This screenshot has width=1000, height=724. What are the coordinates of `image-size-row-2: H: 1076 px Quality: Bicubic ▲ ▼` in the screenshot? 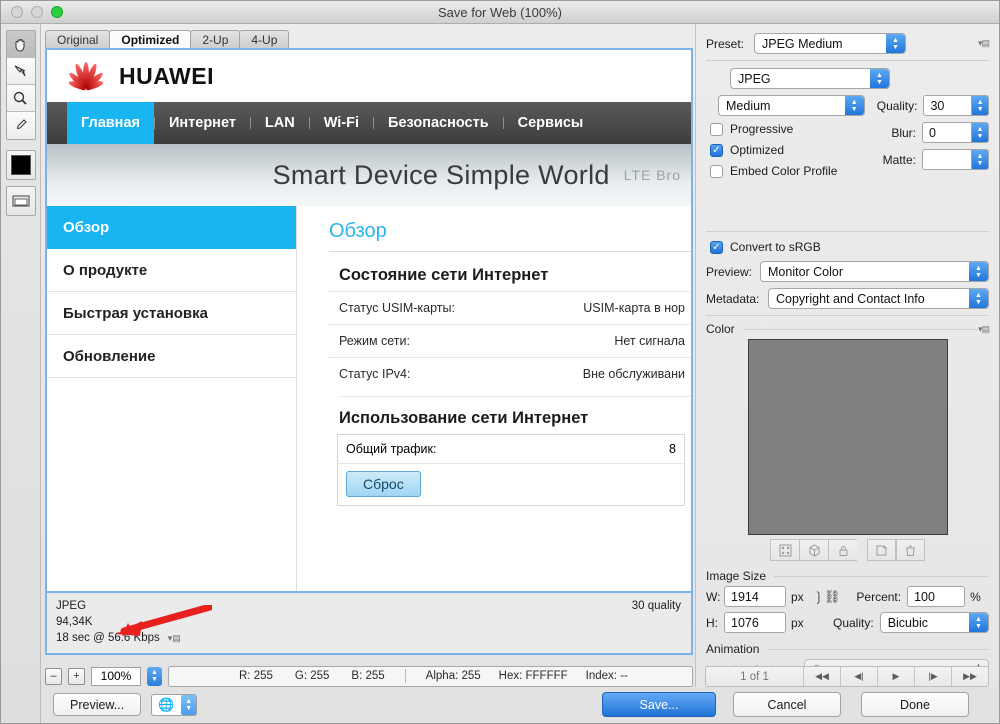 It's located at (847, 622).